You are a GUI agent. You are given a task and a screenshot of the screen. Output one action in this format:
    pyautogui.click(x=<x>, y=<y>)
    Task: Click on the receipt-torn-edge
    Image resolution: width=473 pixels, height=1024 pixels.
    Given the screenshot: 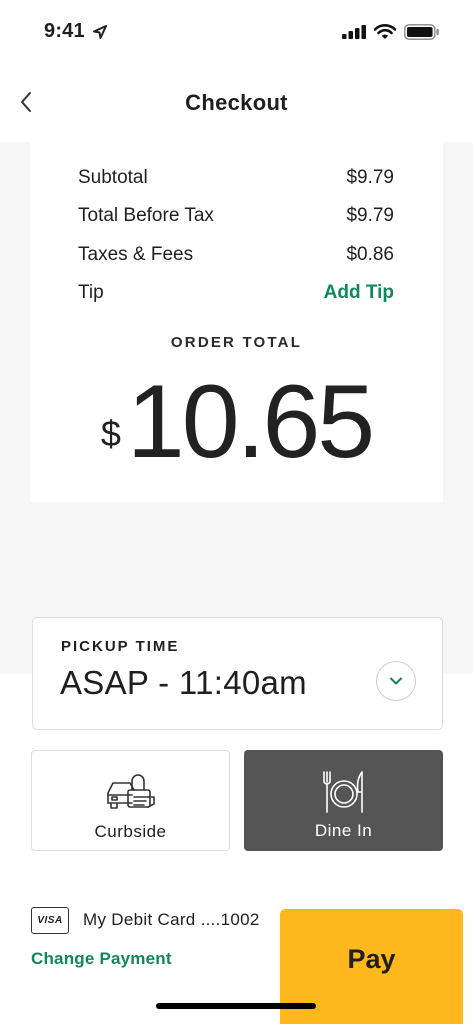 What is the action you would take?
    pyautogui.click(x=236, y=495)
    